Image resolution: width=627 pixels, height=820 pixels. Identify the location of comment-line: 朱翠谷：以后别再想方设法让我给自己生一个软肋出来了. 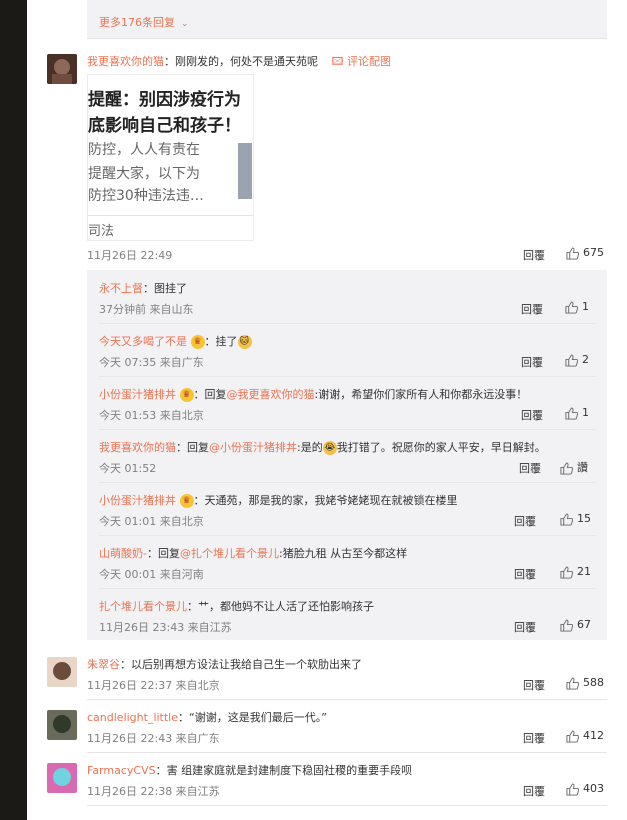
(224, 664).